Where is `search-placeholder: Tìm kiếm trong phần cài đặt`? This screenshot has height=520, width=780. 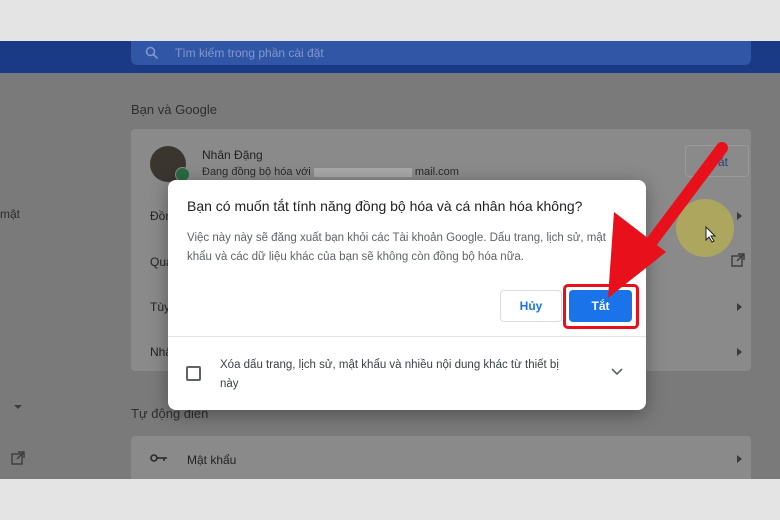
search-placeholder: Tìm kiếm trong phần cài đặt is located at coordinates (249, 53).